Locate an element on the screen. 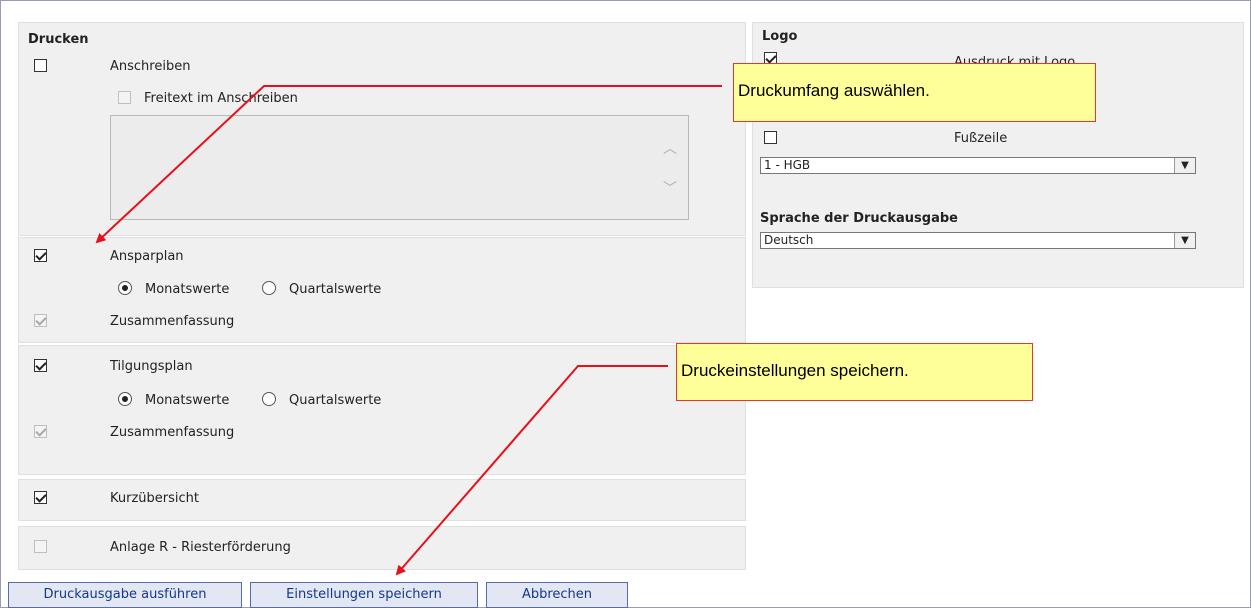 Image resolution: width=1251 pixels, height=608 pixels. ansparplan-zusammenfassung-checkbox is located at coordinates (40, 320).